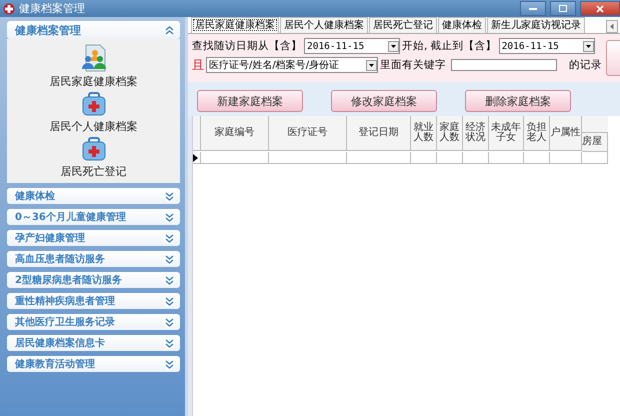  I want to click on column-header: 户属性, so click(566, 133).